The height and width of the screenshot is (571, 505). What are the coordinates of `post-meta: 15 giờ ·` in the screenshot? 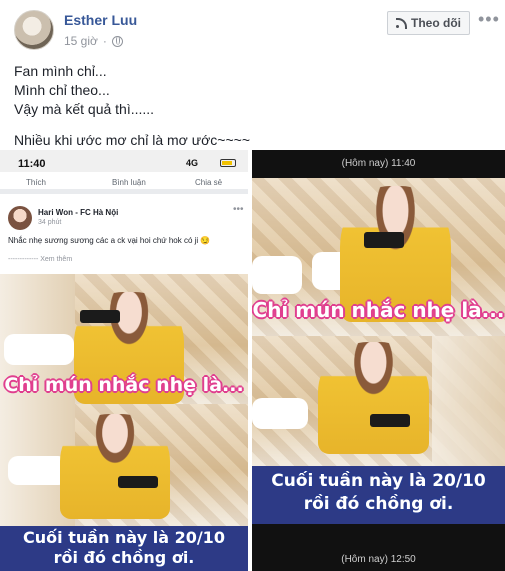 It's located at (93, 41).